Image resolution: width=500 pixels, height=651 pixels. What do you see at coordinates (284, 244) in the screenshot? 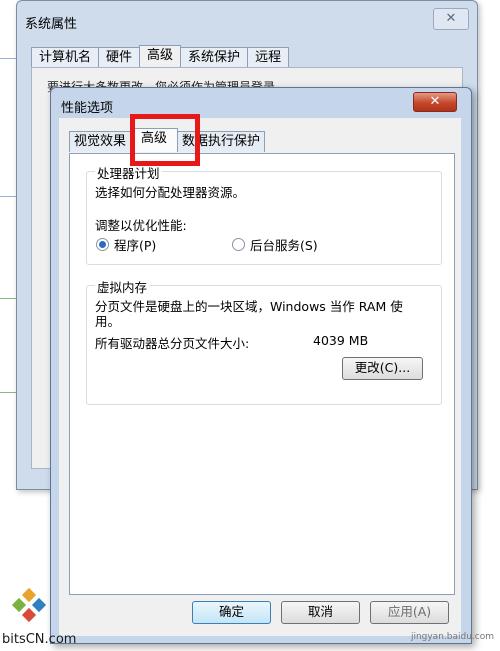
I see `background-services-label: 后台服务(S)` at bounding box center [284, 244].